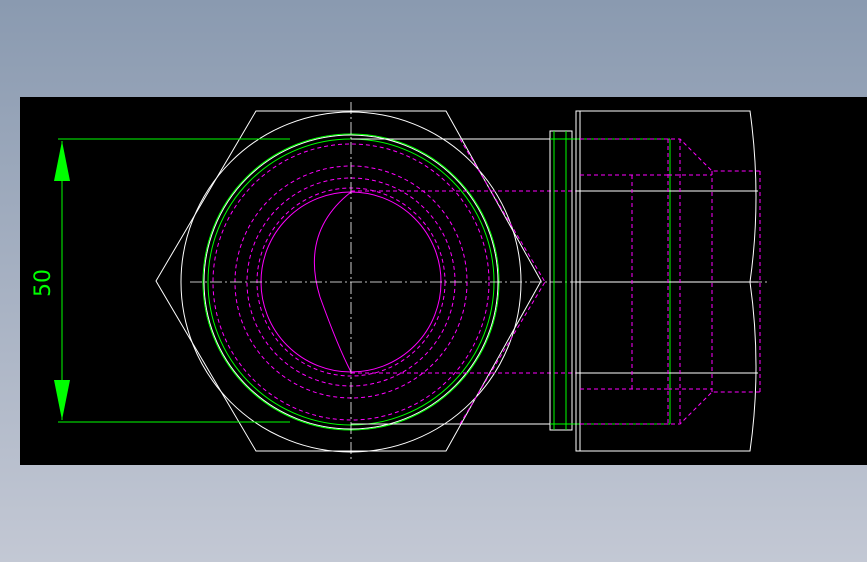 The image size is (867, 562). Describe the element at coordinates (561, 280) in the screenshot. I see `flange-band` at that location.